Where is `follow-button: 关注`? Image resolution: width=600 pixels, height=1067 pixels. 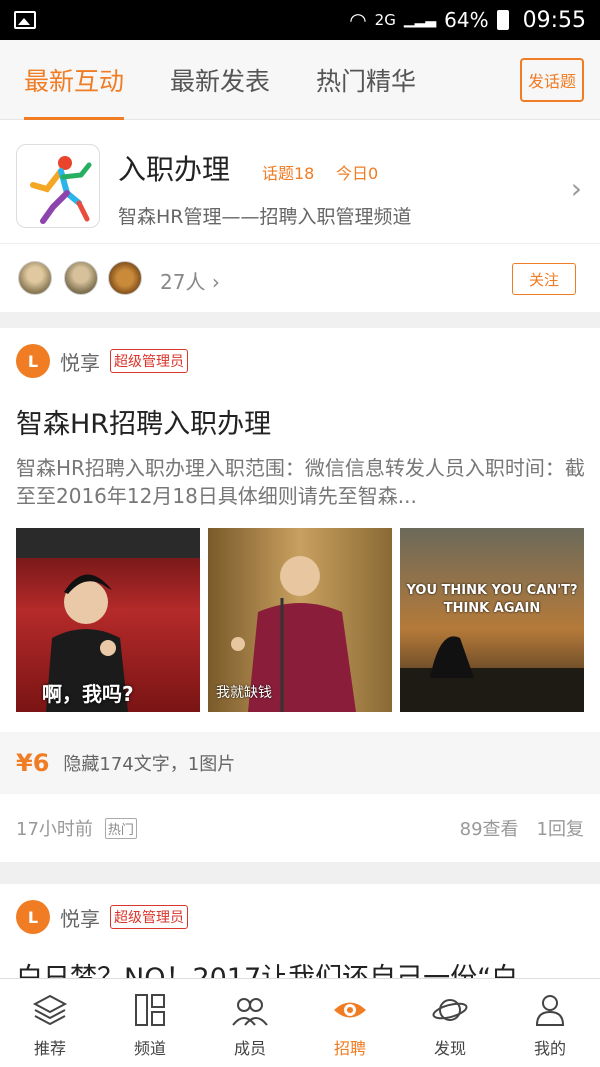
follow-button: 关注 is located at coordinates (544, 279).